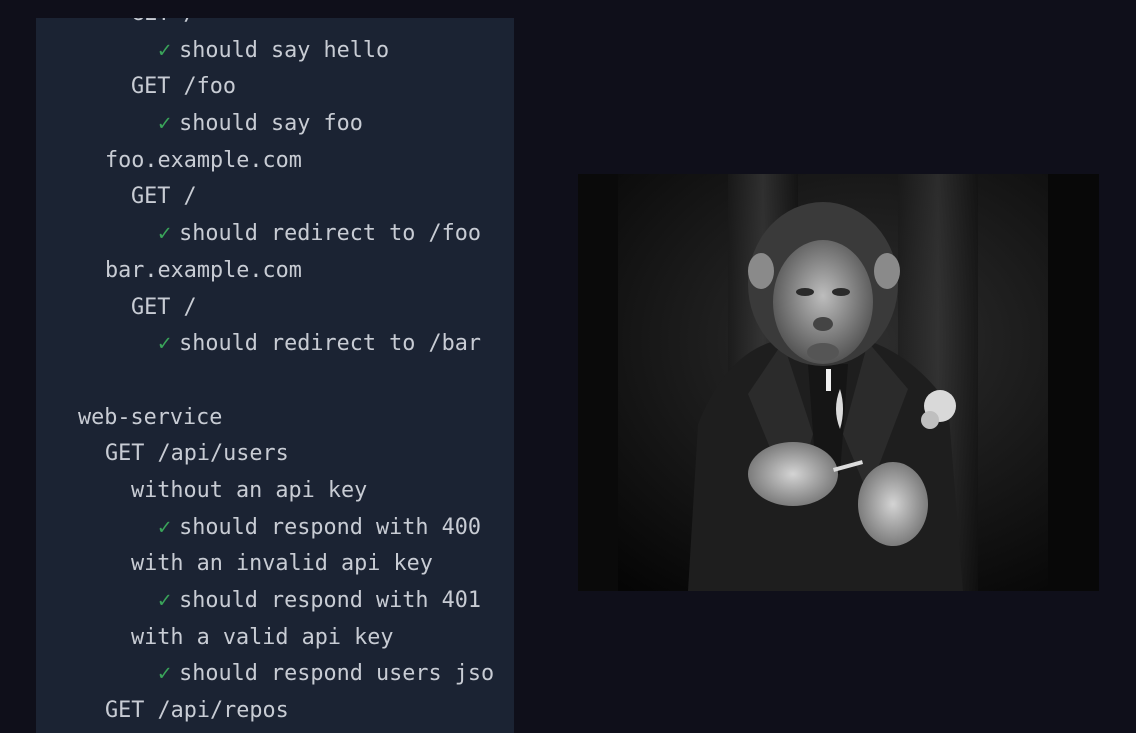 The height and width of the screenshot is (733, 1136). I want to click on test-pass-line: ✓ should respond with 400, so click(265, 528).